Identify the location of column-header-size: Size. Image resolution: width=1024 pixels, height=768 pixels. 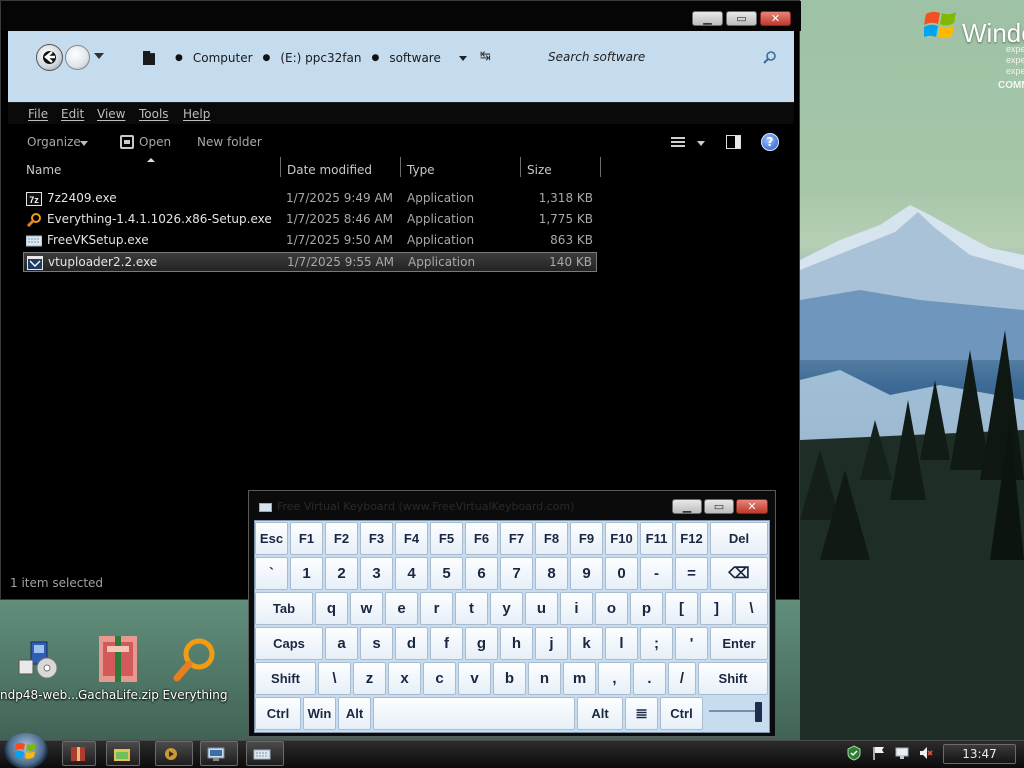
(539, 170).